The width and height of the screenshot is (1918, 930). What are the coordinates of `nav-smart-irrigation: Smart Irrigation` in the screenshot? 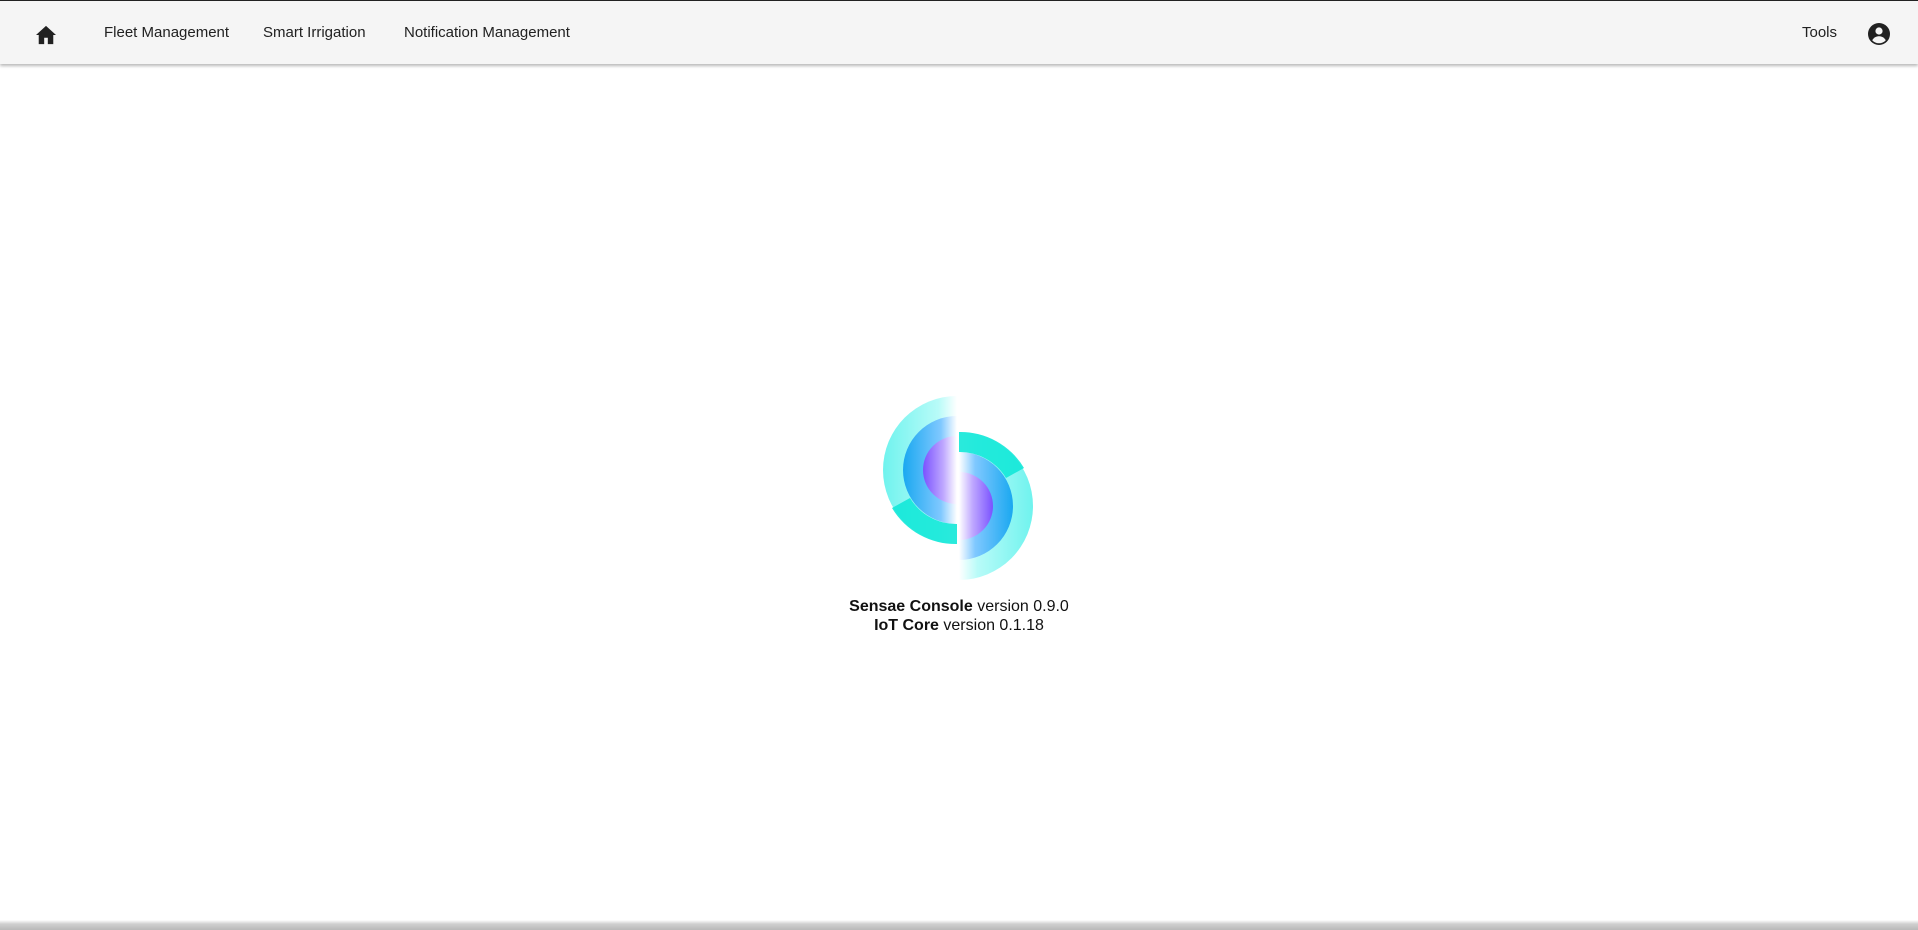 It's located at (314, 33).